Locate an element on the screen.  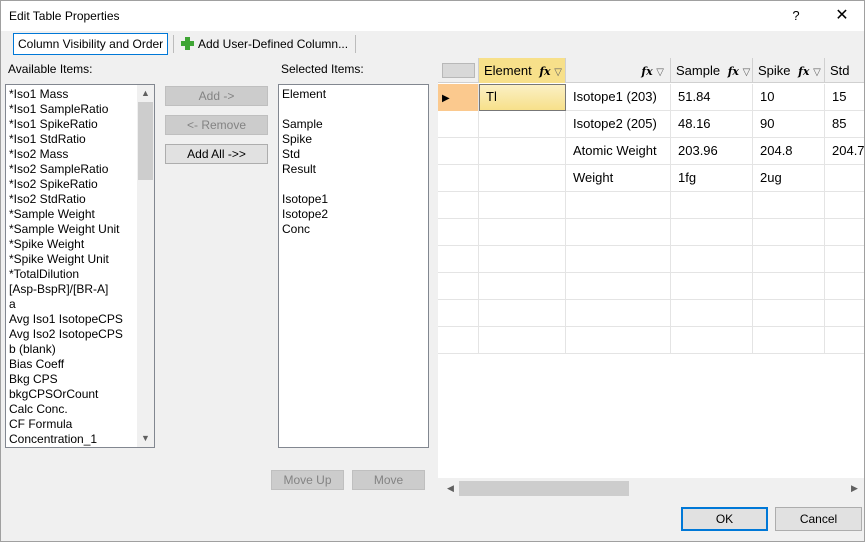
grid-row: Isotope2 (205) 48.16 90 85 is located at coordinates (651, 124).